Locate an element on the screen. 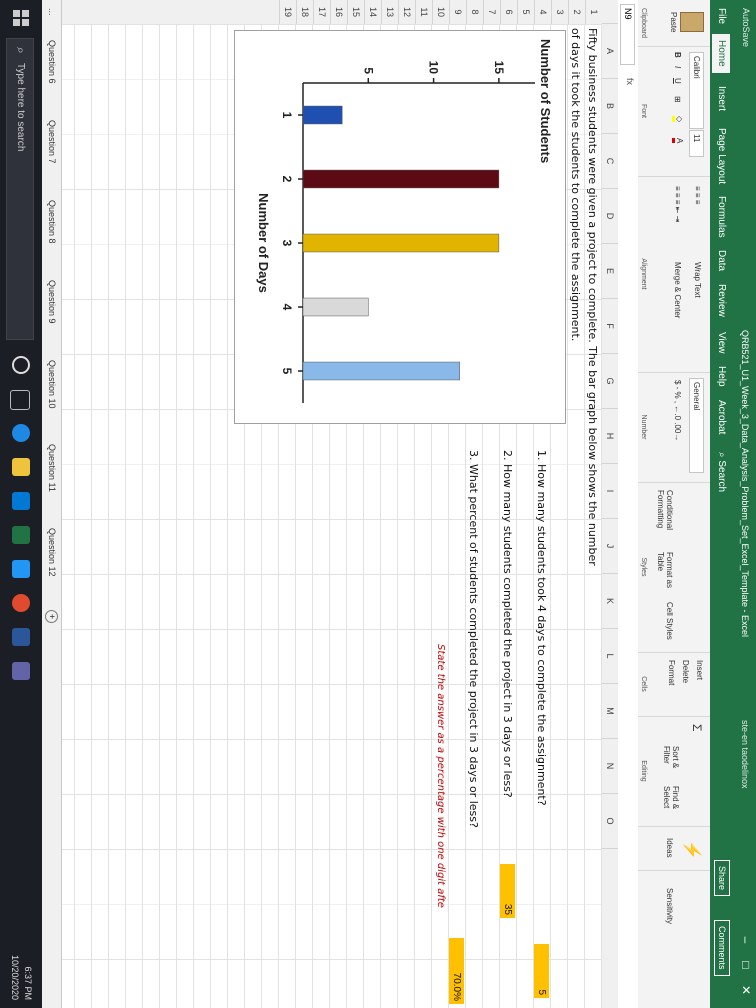  chrome-icon is located at coordinates (21, 603).